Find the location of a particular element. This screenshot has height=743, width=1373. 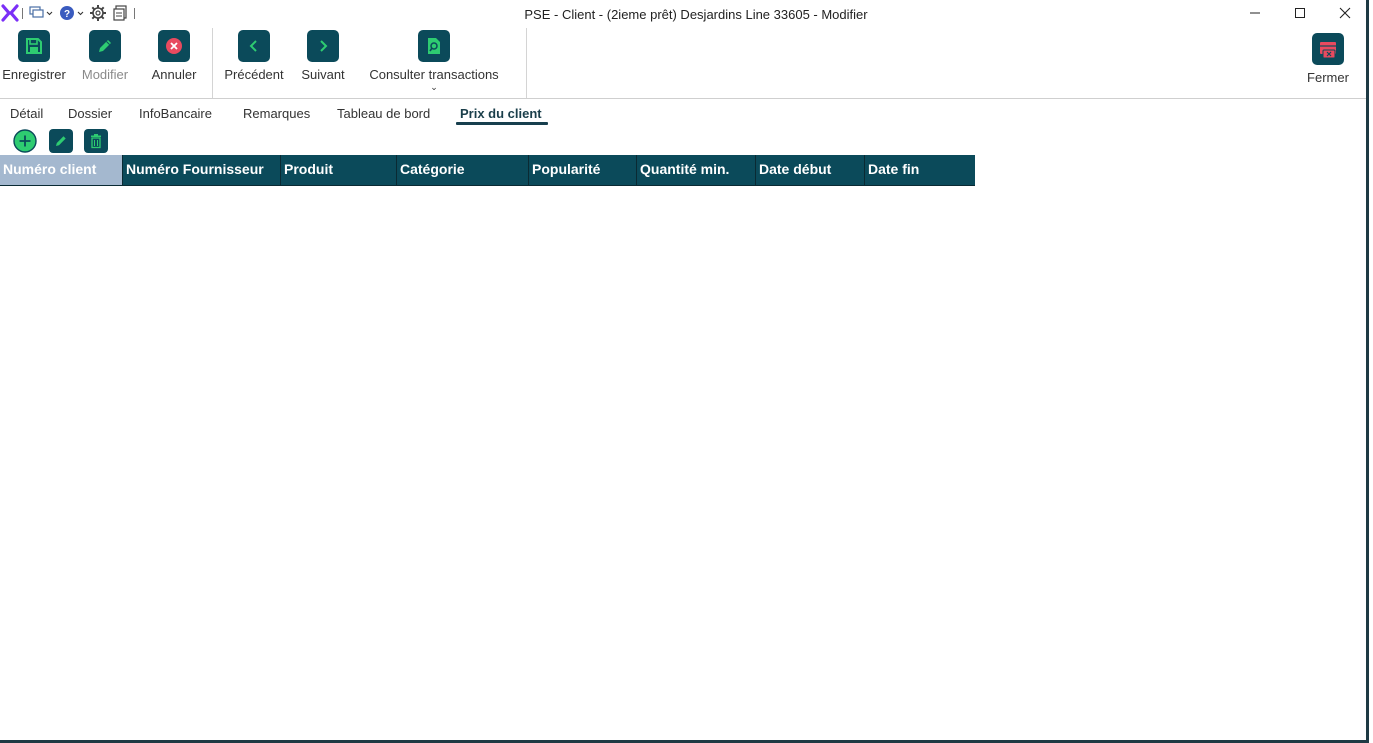

column-header: Date fin is located at coordinates (920, 170).